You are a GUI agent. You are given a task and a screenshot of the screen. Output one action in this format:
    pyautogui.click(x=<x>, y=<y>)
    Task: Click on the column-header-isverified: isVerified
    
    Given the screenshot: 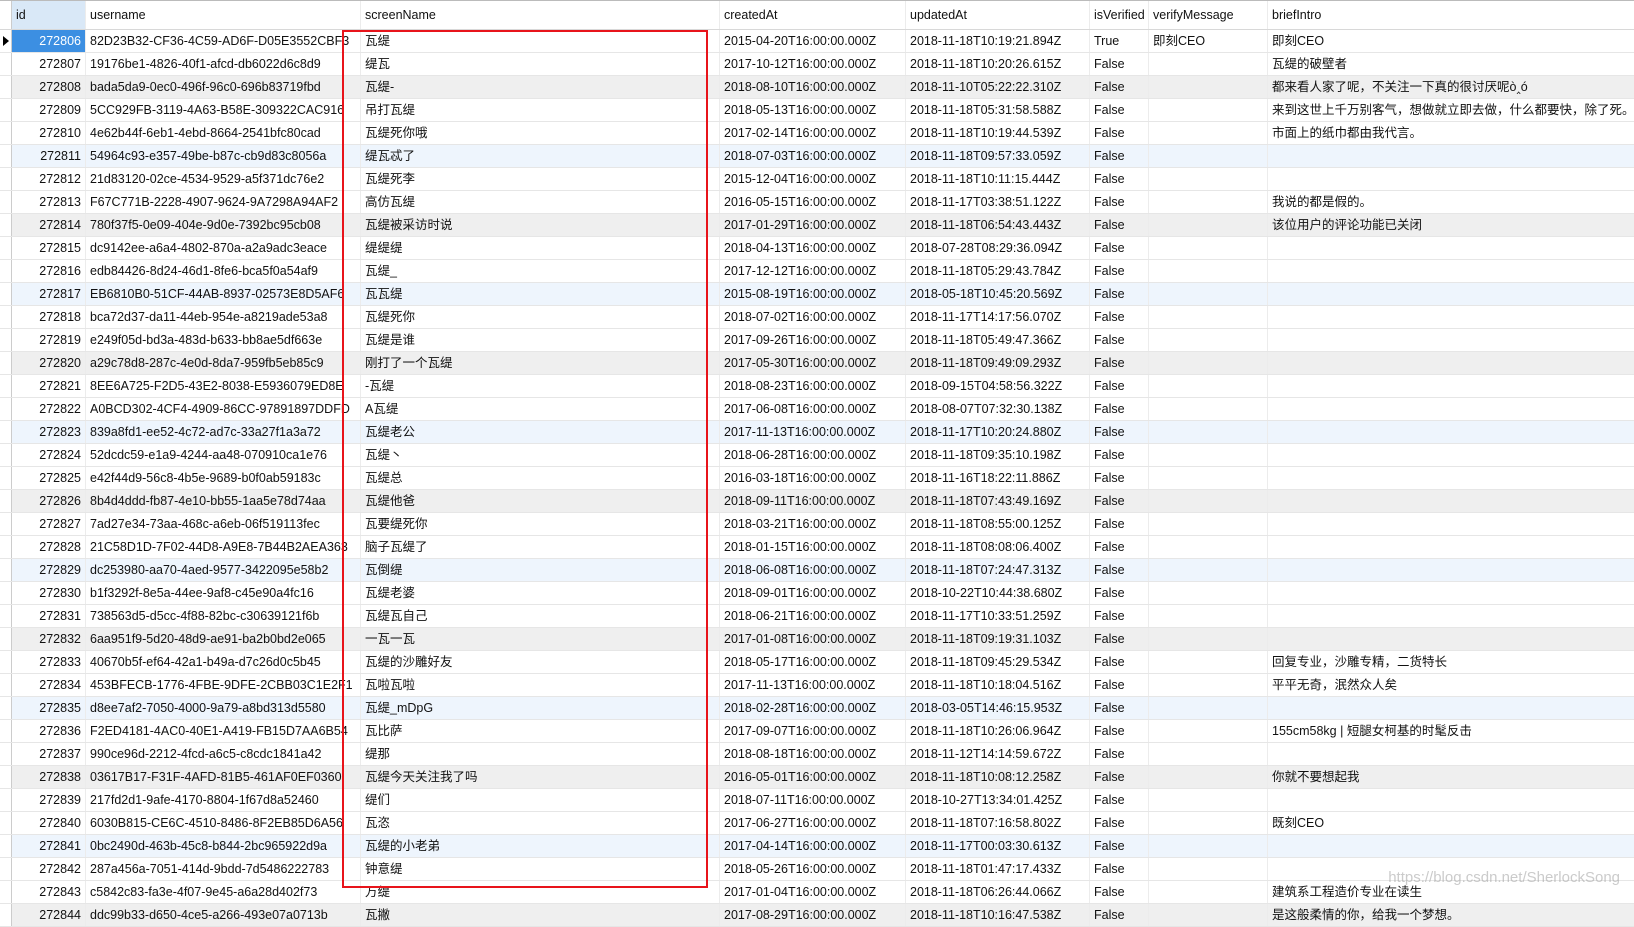 What is the action you would take?
    pyautogui.click(x=1119, y=15)
    